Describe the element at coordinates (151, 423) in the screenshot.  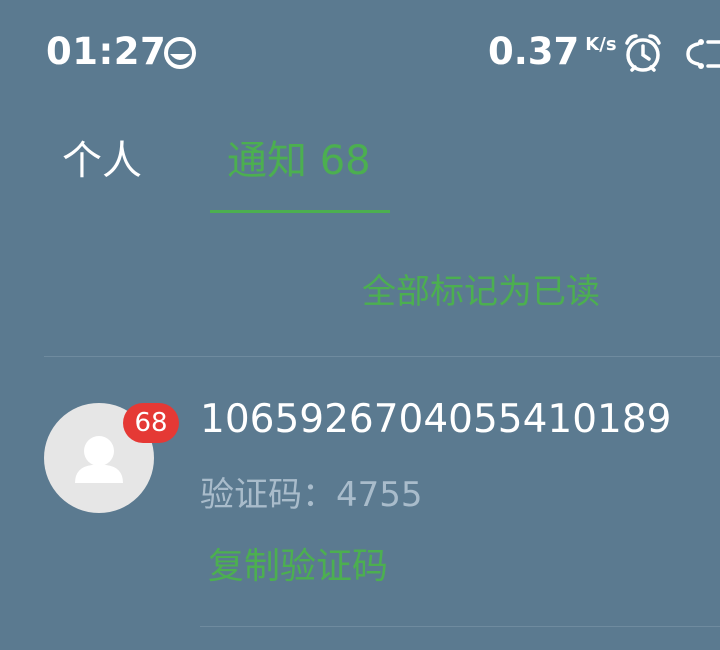
I see `unread-count-badge: 68` at that location.